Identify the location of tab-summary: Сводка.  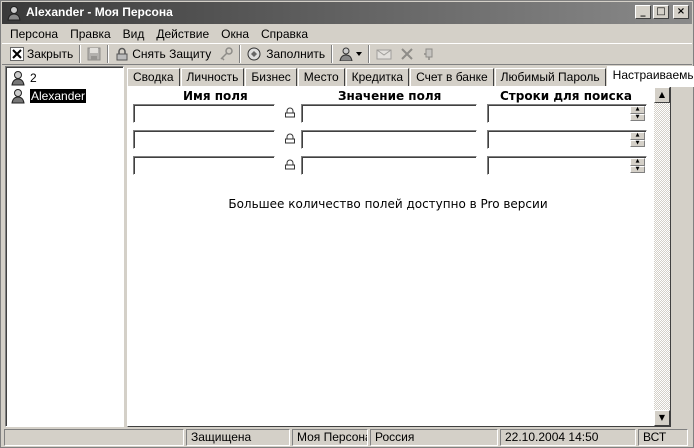
(153, 77).